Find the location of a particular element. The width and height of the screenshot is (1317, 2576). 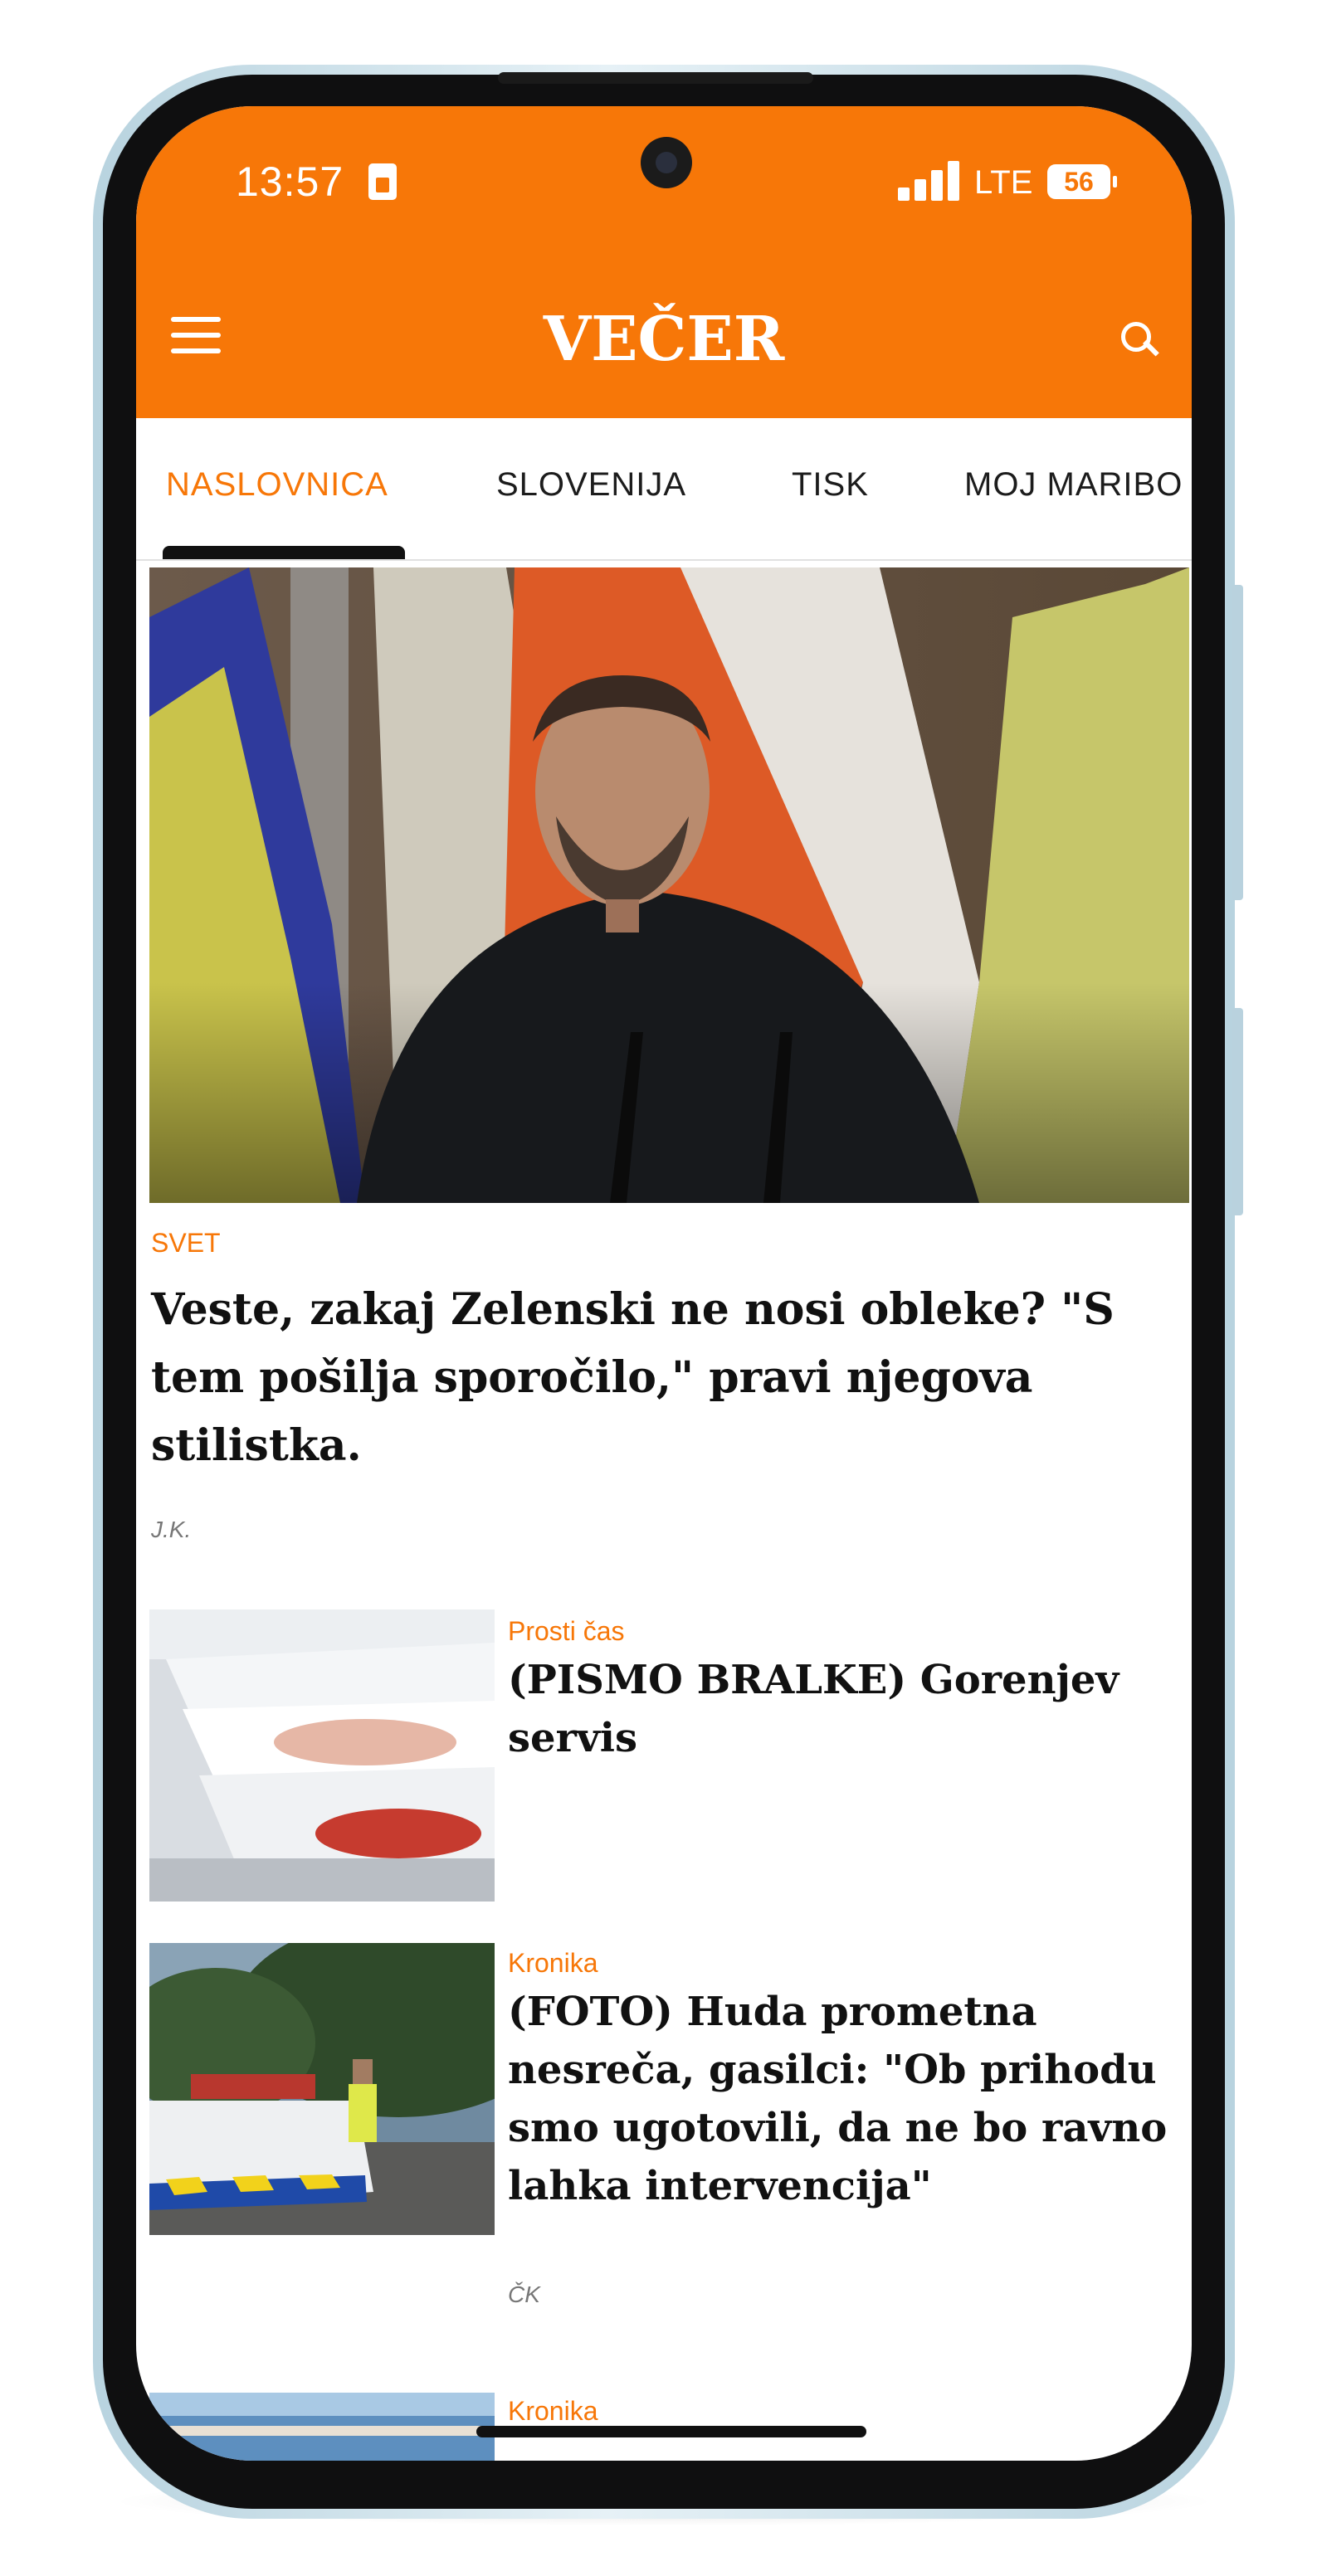

brand-logo: VEČER is located at coordinates (664, 339).